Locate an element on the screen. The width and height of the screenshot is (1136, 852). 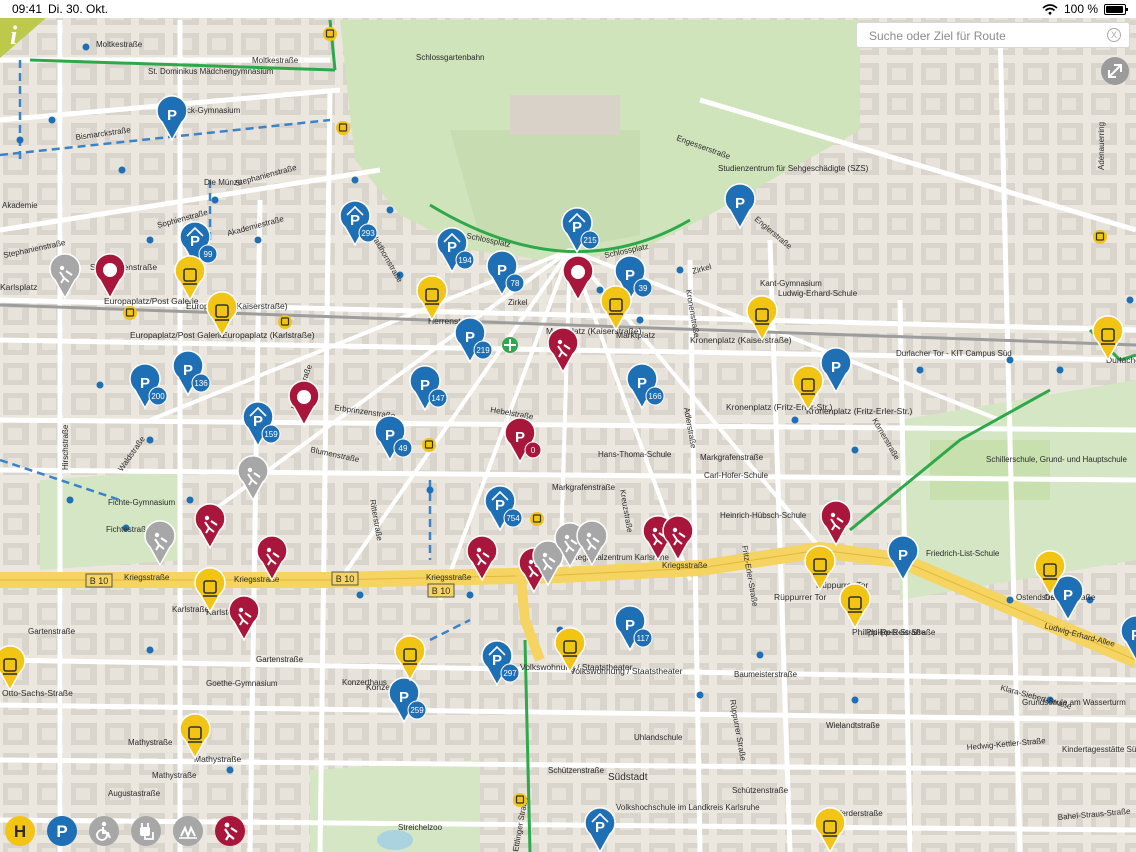
poi-label: Studienzentrum für Sehgeschädigte (SZS) is located at coordinates (793, 168).